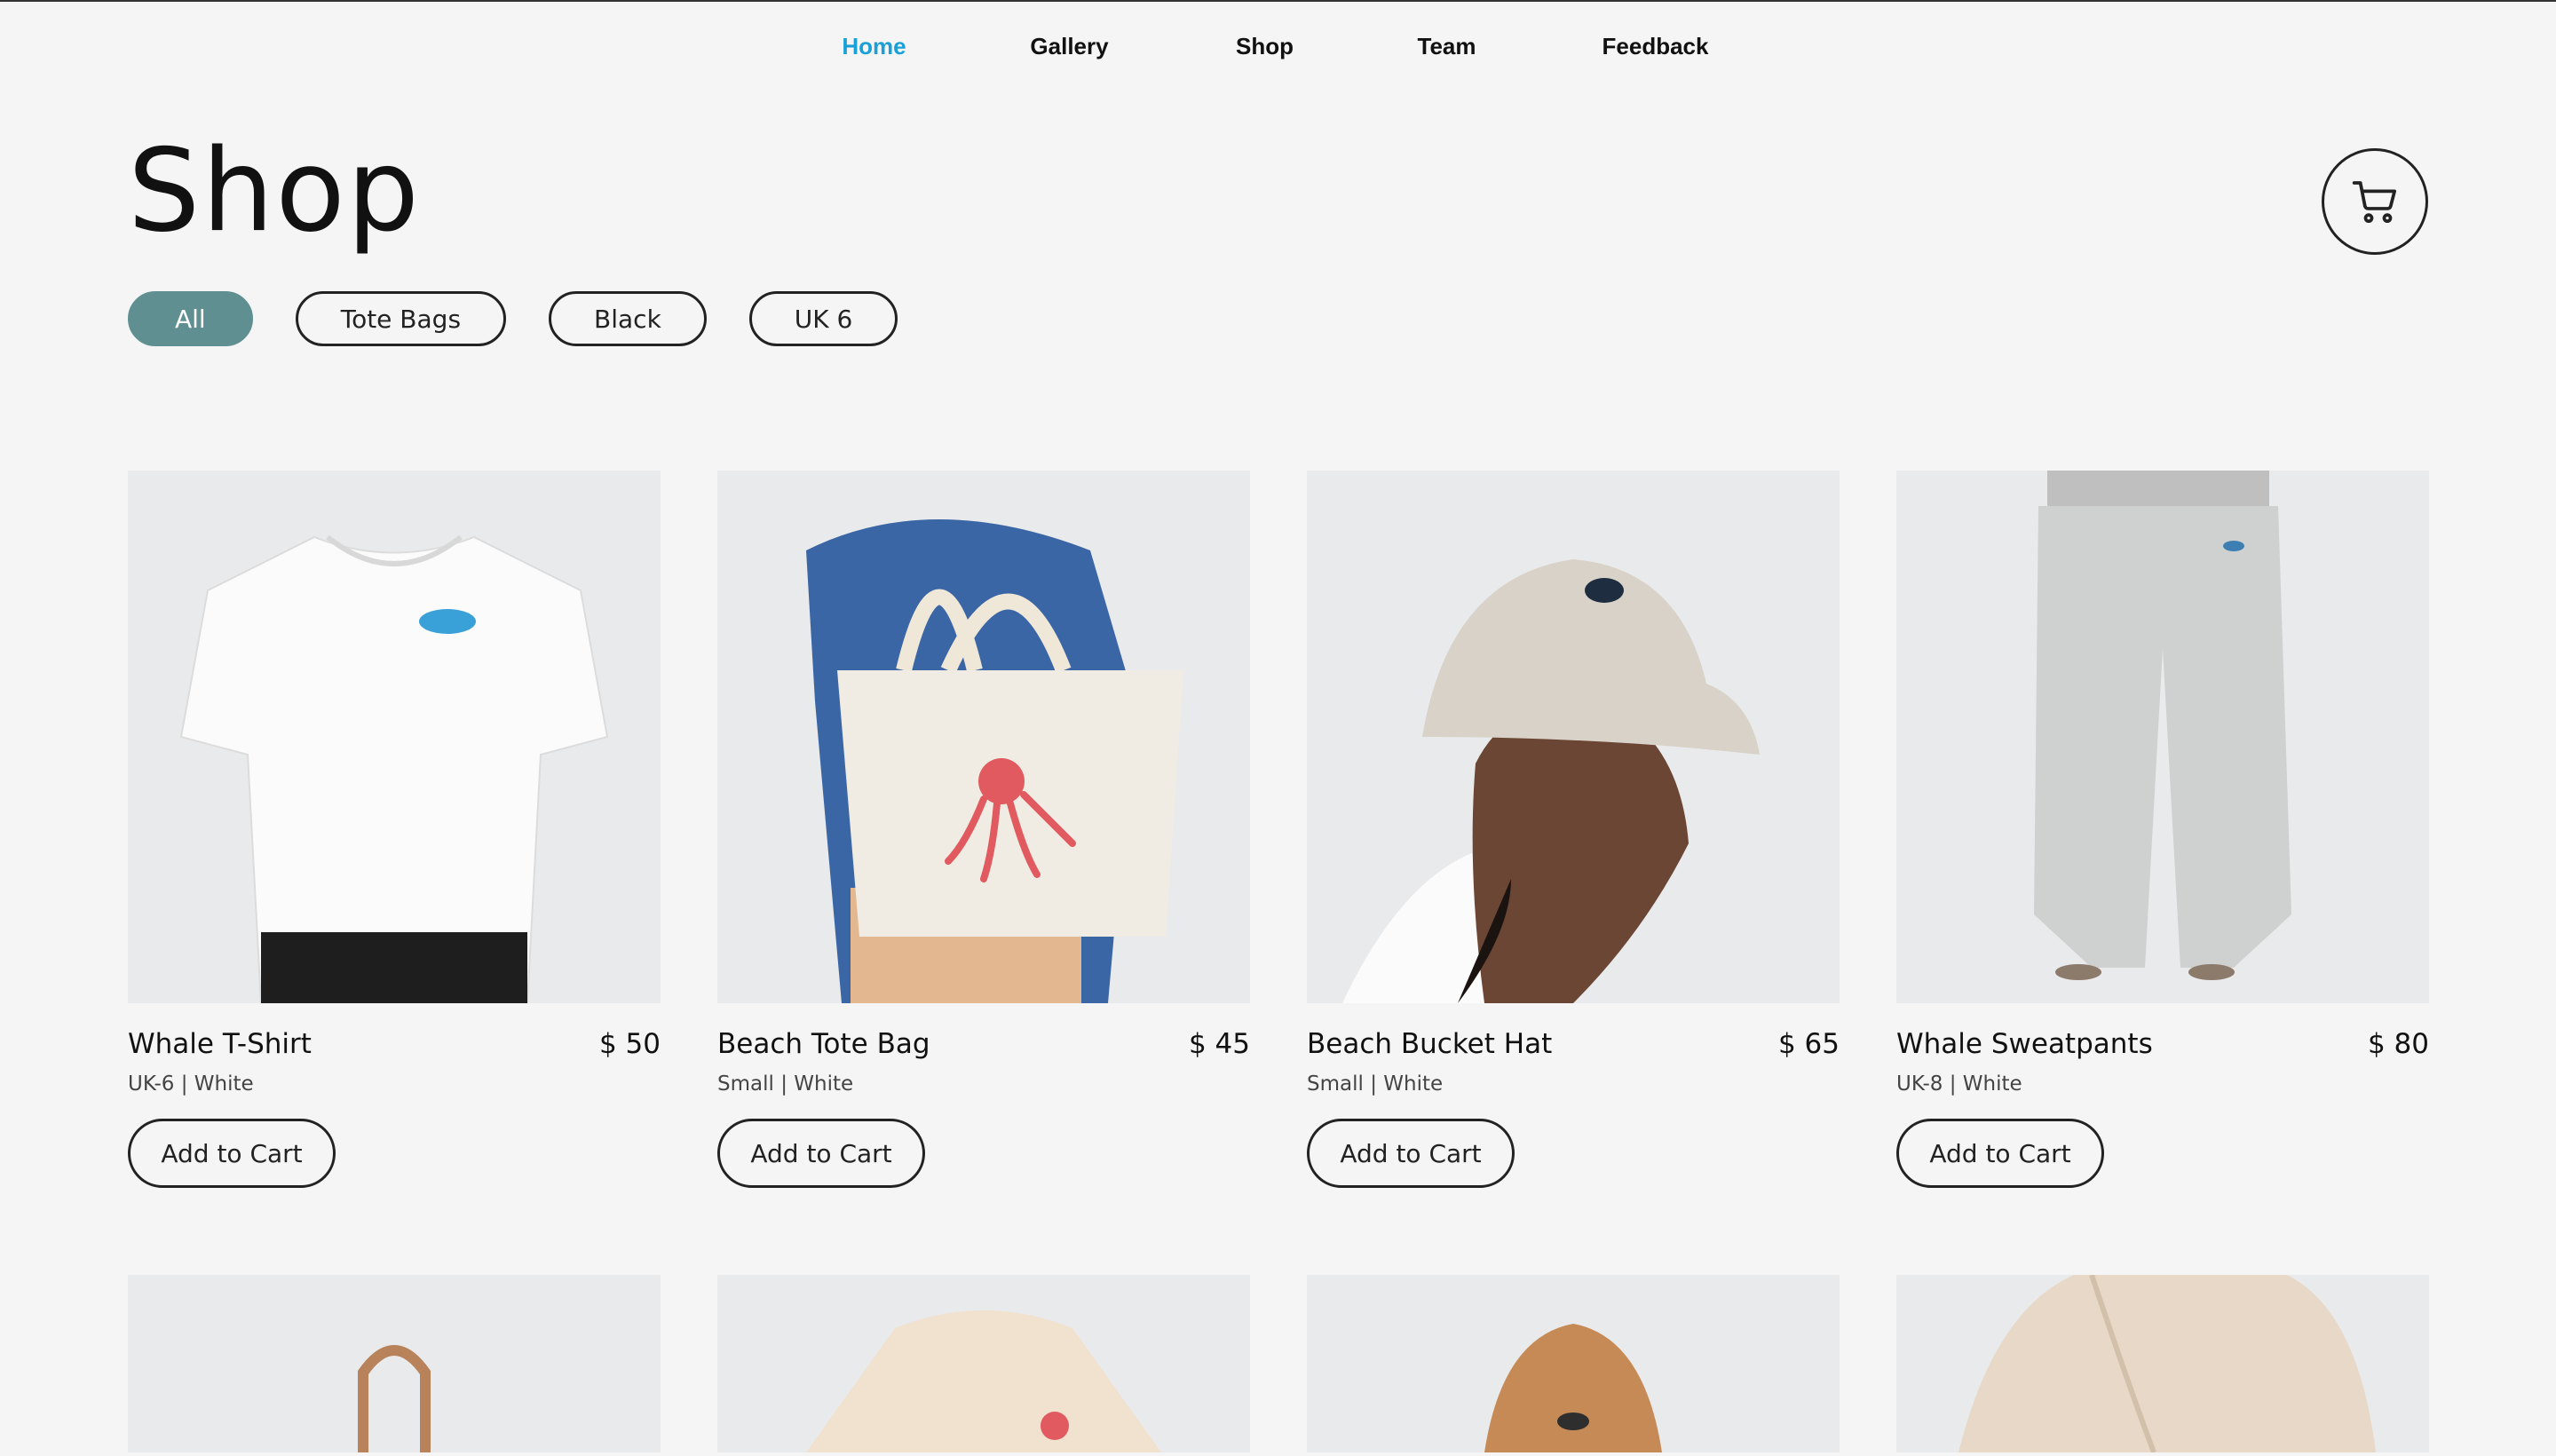  Describe the element at coordinates (1265, 46) in the screenshot. I see `nav-shop: Shop` at that location.